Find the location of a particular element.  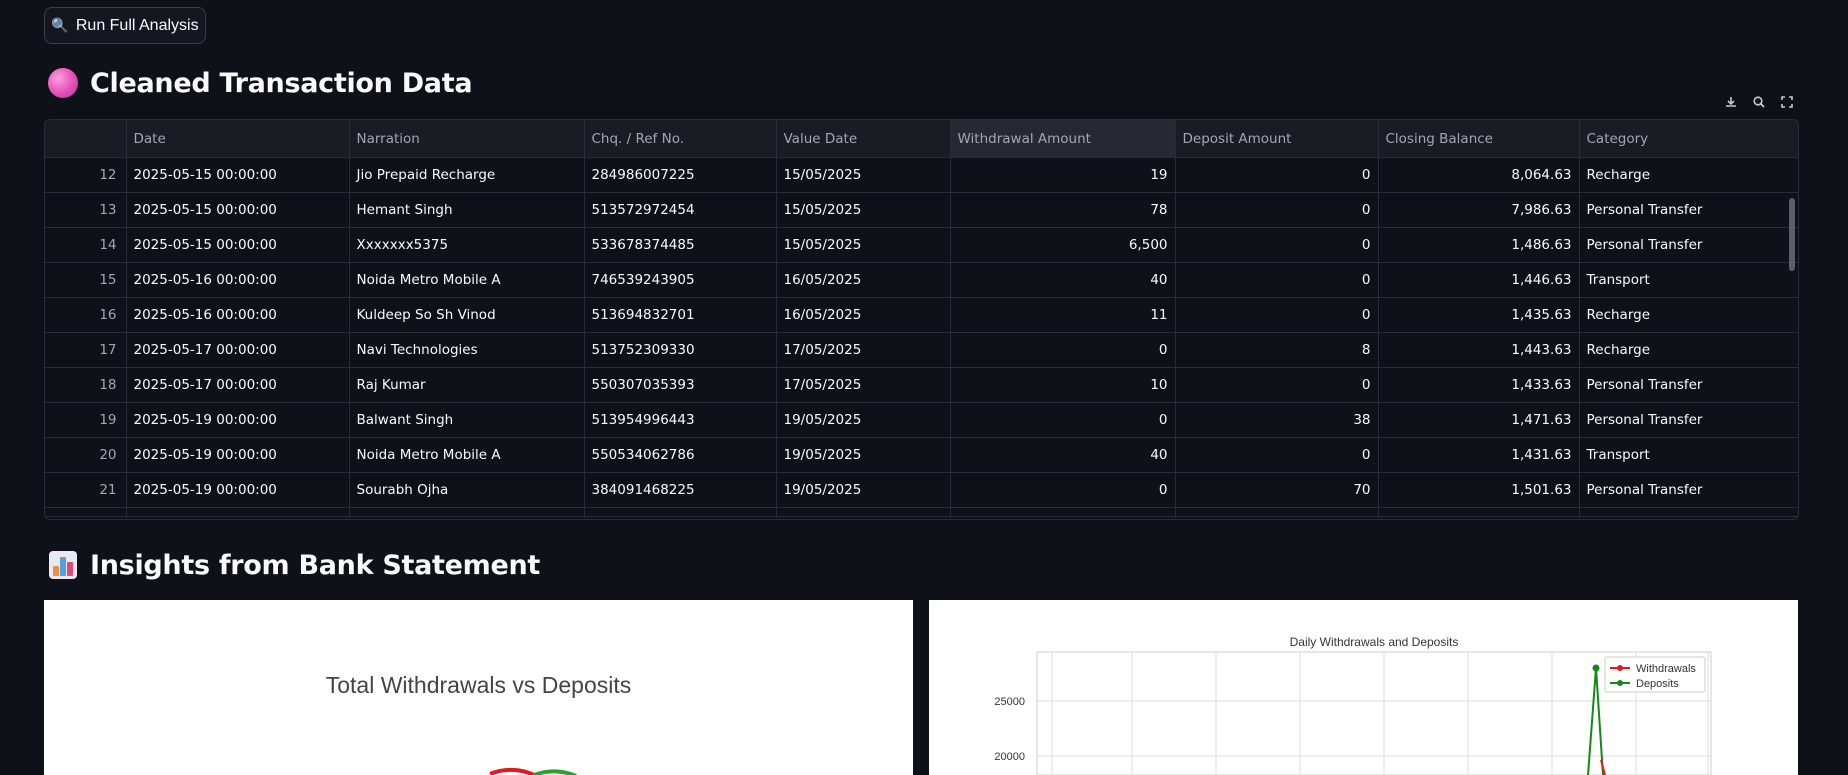

table-cell: 12 is located at coordinates (86, 175).